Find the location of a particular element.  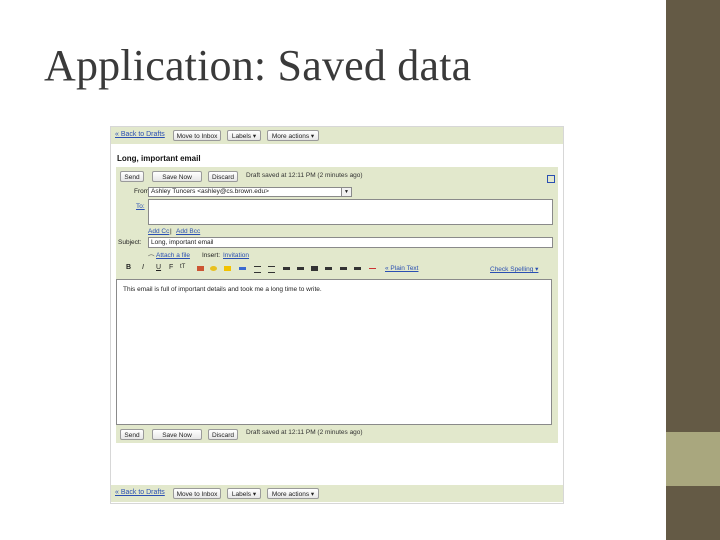

check-spelling-link: Check Spelling ▾ is located at coordinates (514, 269).